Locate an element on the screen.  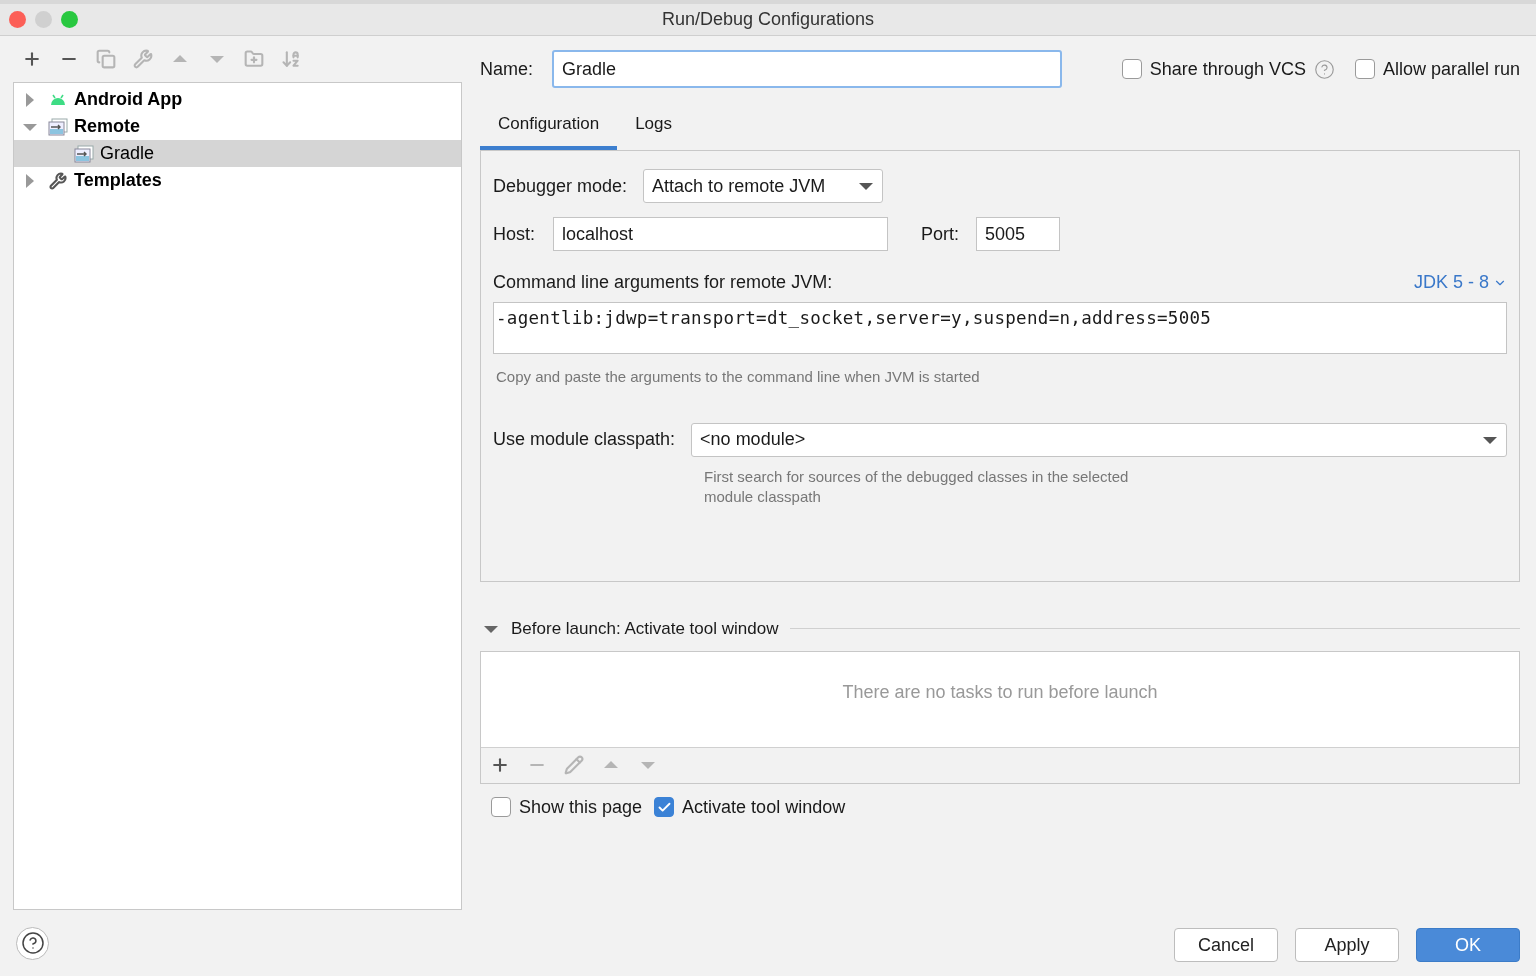
help-button is located at coordinates (32, 943).